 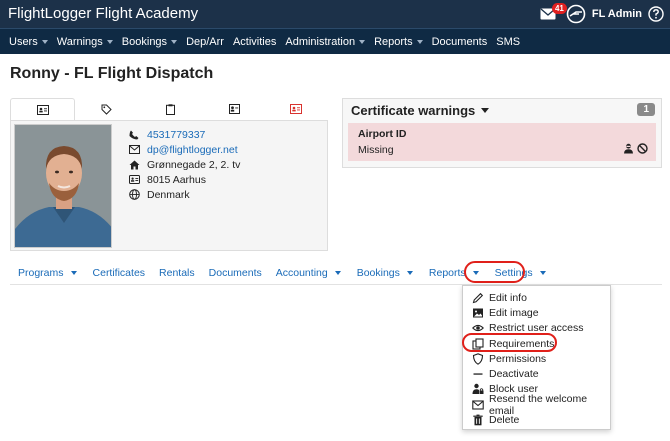 I want to click on tab-user-license, so click(x=233, y=109).